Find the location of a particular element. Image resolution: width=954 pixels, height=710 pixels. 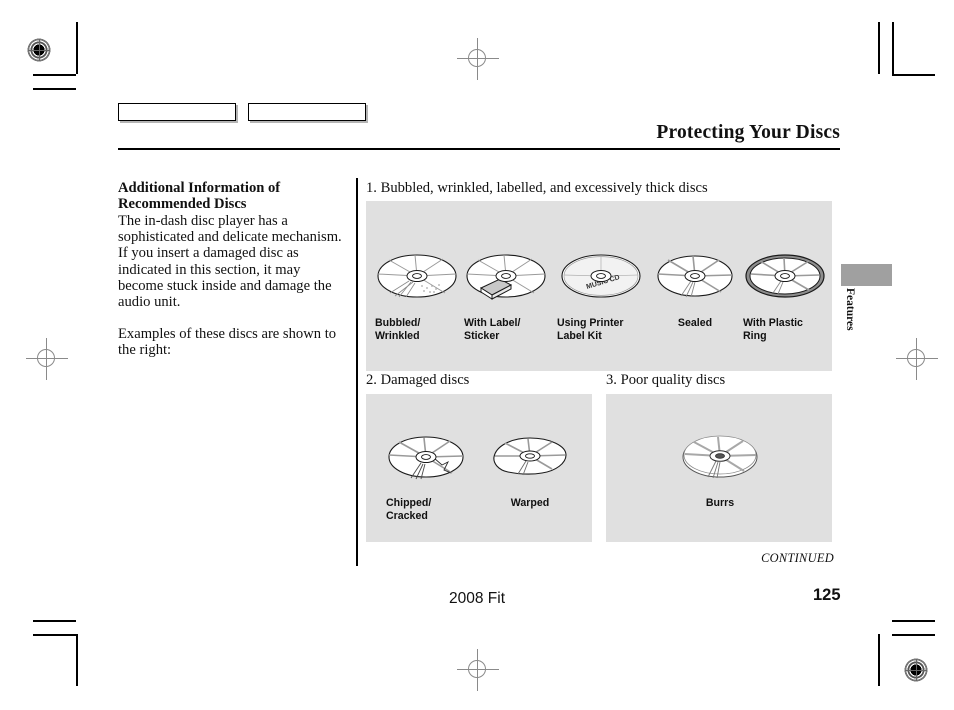

crop-mark-top-left-horizontal is located at coordinates (54, 75).